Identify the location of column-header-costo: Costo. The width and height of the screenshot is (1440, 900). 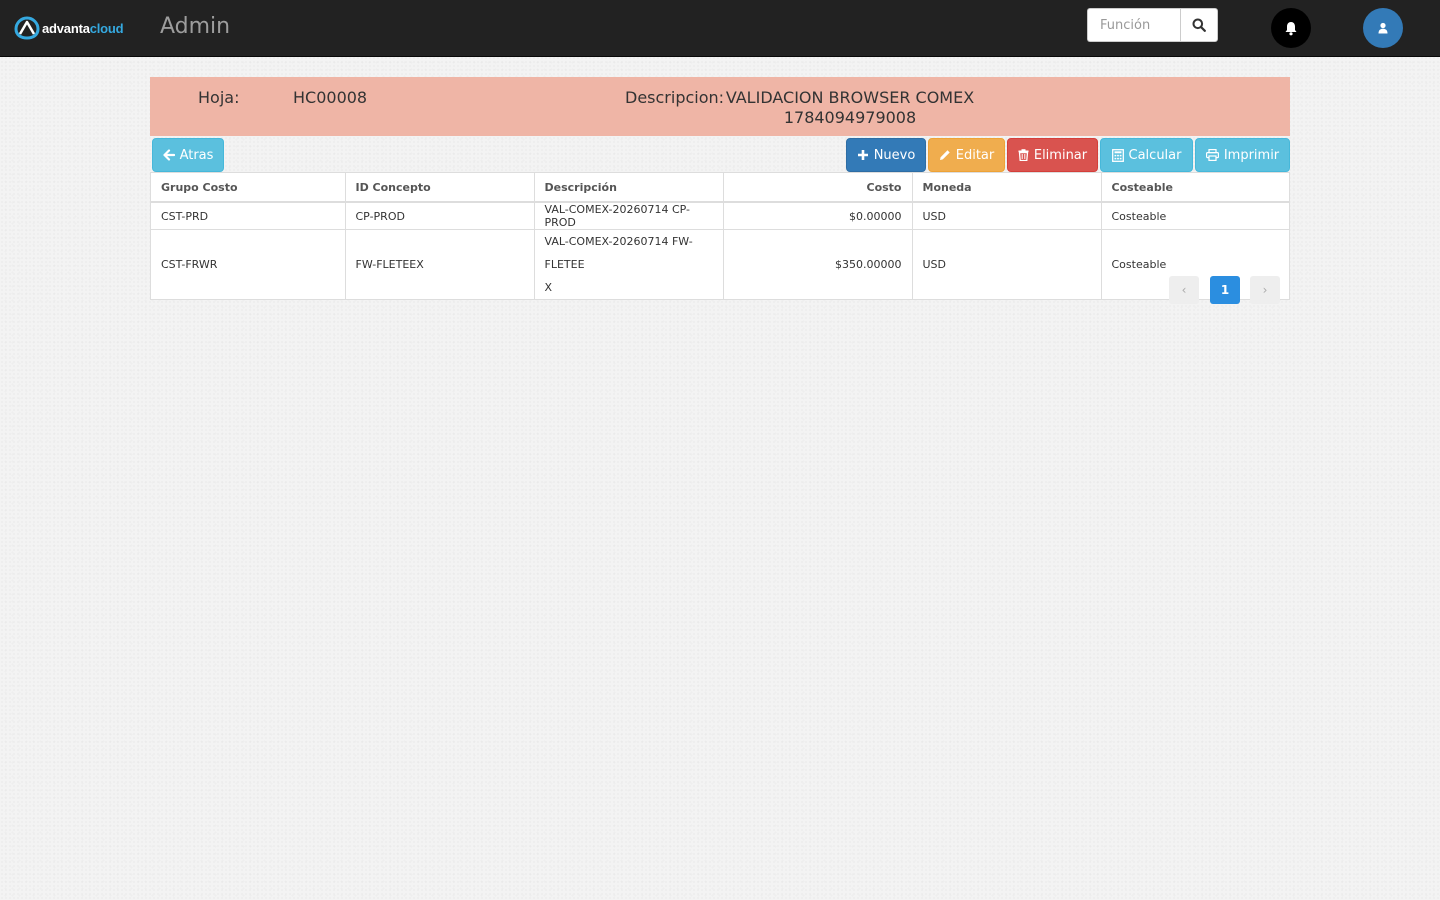
(817, 188).